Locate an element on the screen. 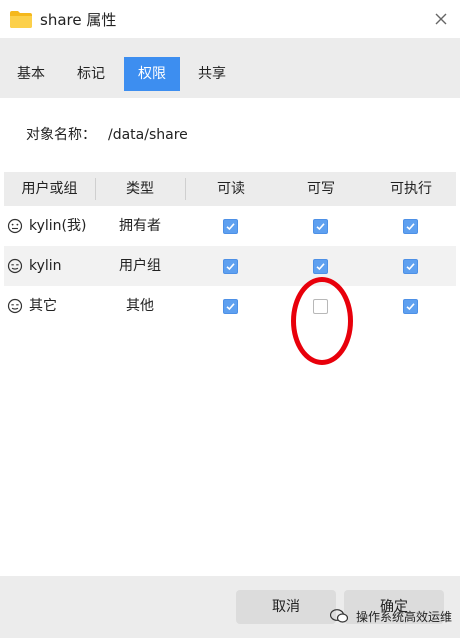  tab-bar: 基本 标记 权限 共享 is located at coordinates (230, 68).